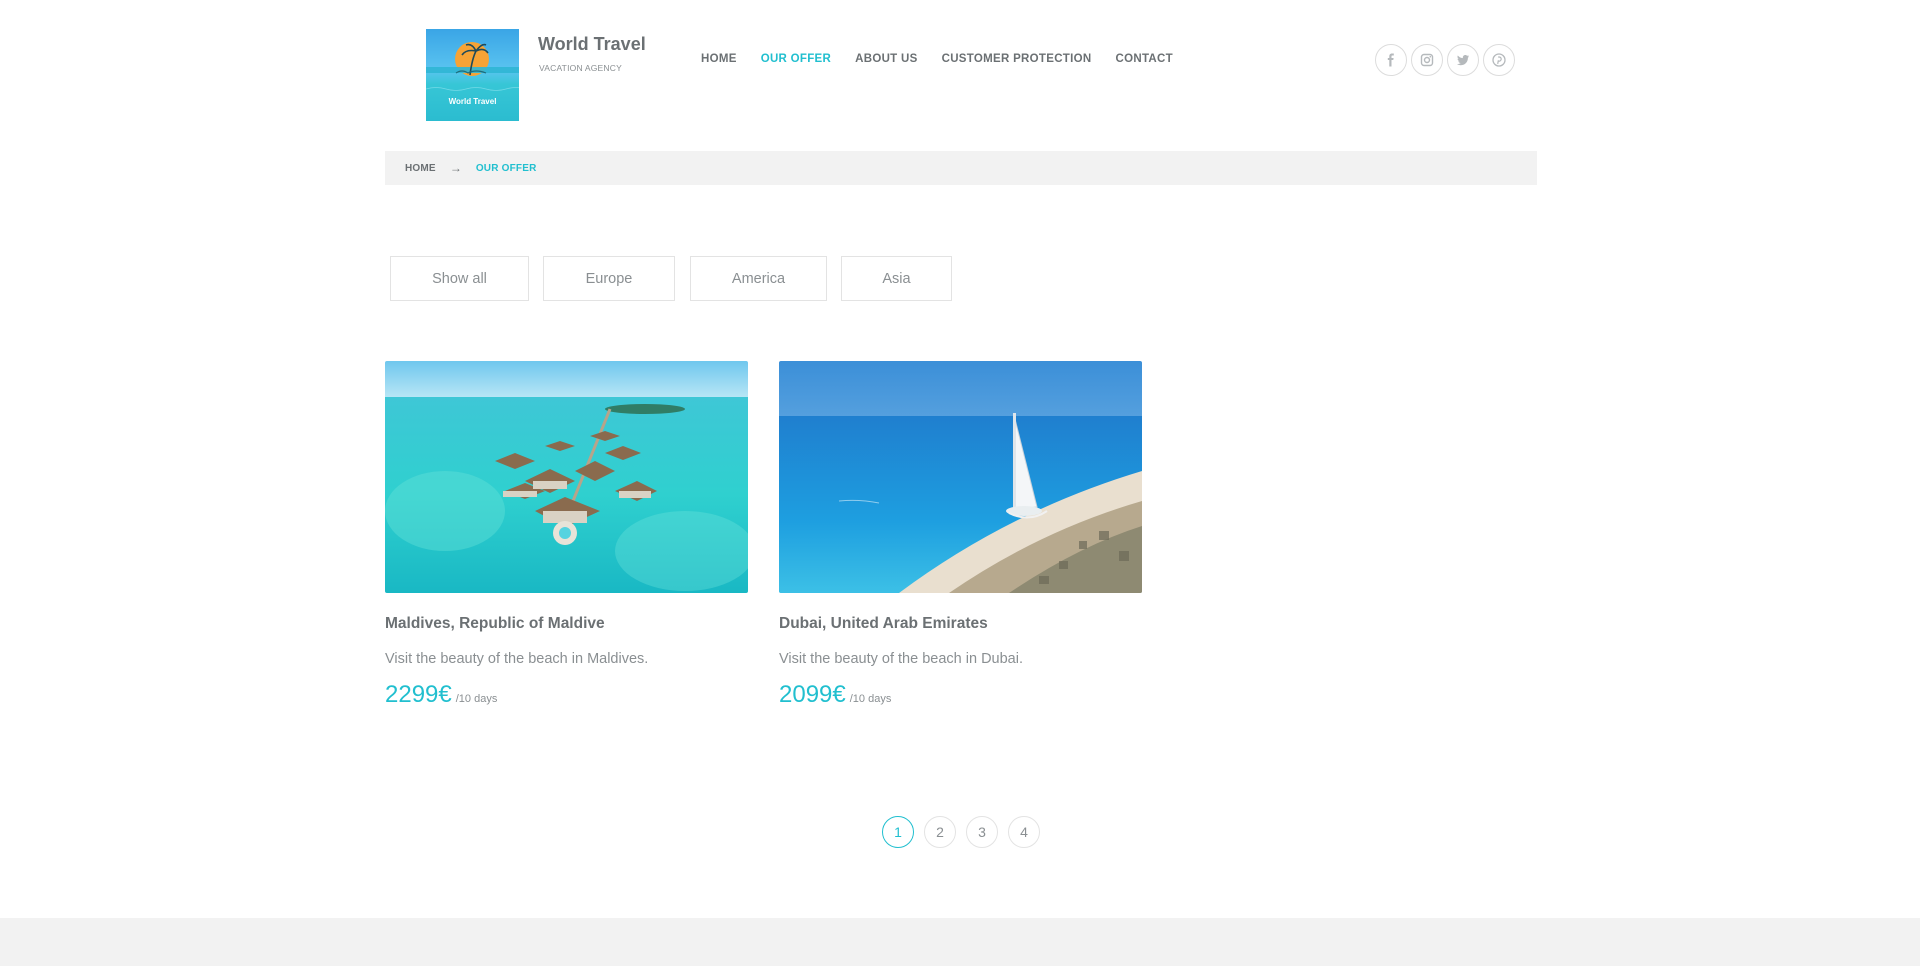  What do you see at coordinates (896, 278) in the screenshot?
I see `filter-asia: Asia` at bounding box center [896, 278].